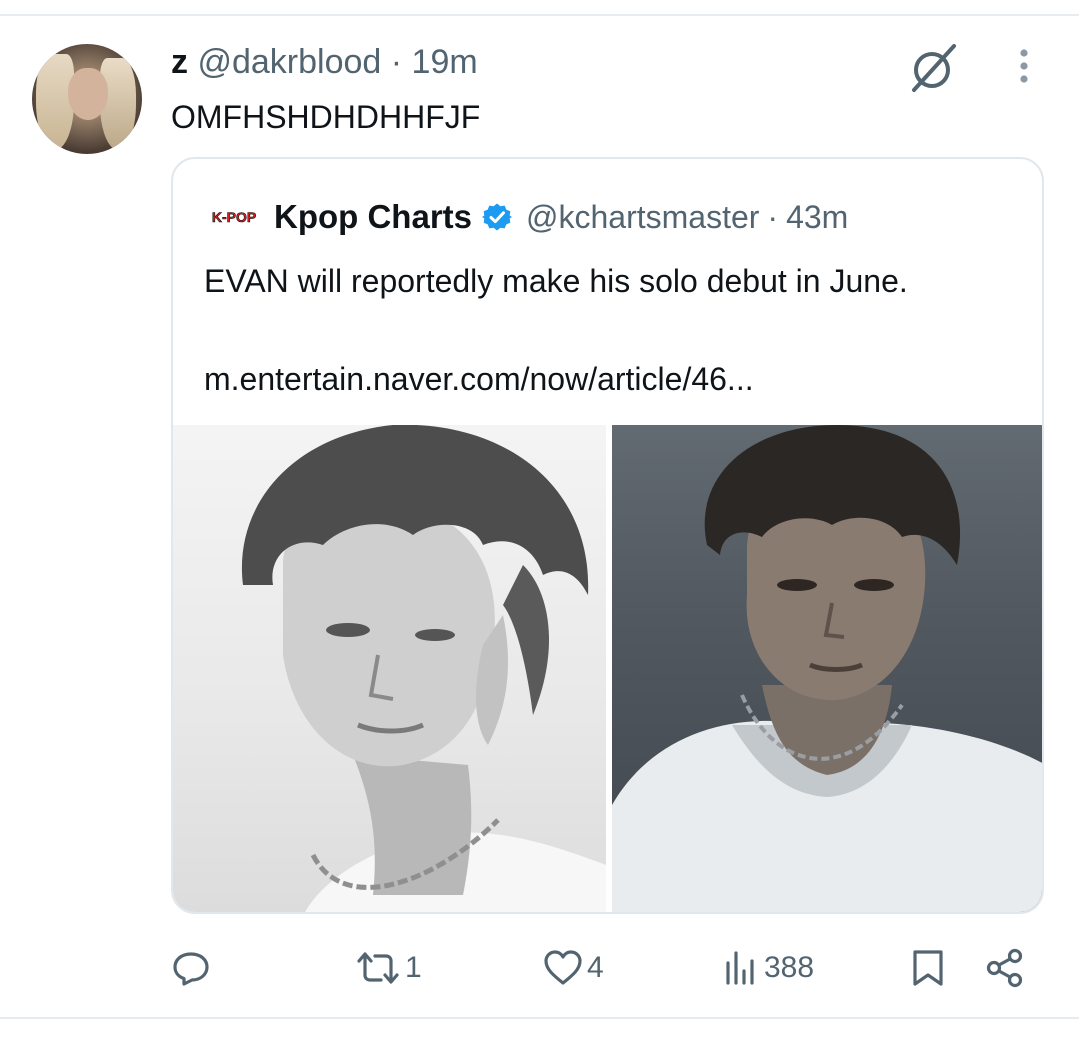 The height and width of the screenshot is (1041, 1079). I want to click on views-count: 388, so click(789, 967).